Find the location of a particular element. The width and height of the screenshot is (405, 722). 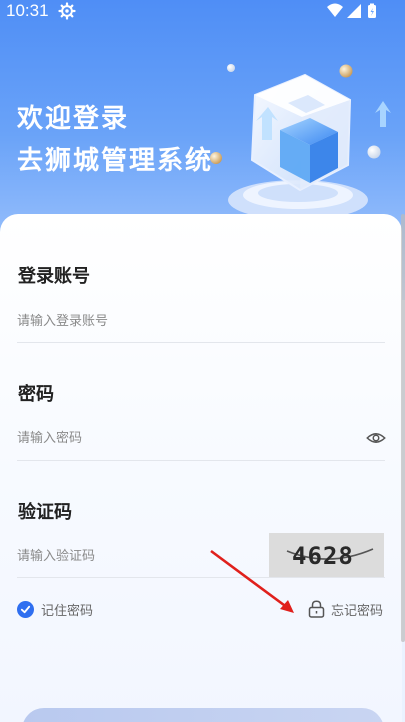

captcha-input is located at coordinates (137, 556).